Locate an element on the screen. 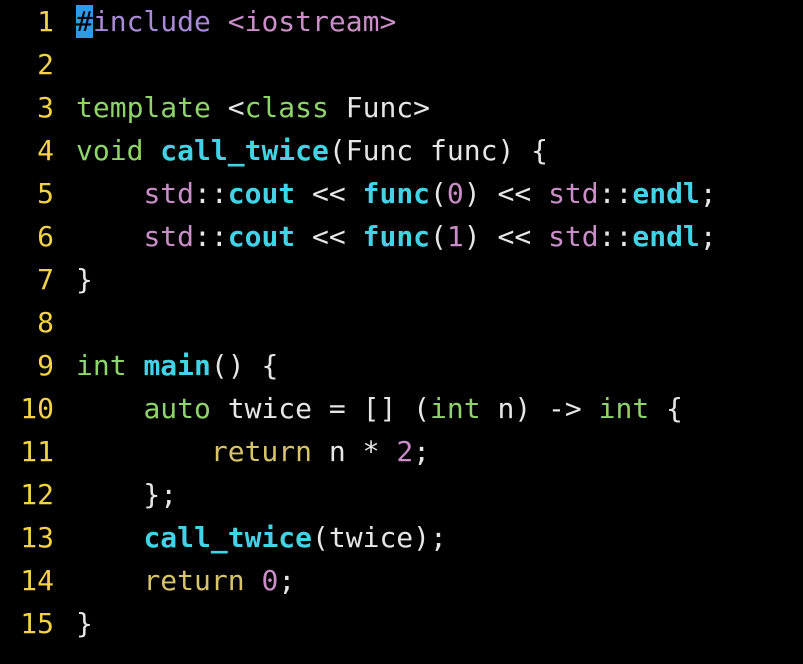 The image size is (803, 664). line-code: std::cout << func(1) << std::endl; is located at coordinates (396, 236).